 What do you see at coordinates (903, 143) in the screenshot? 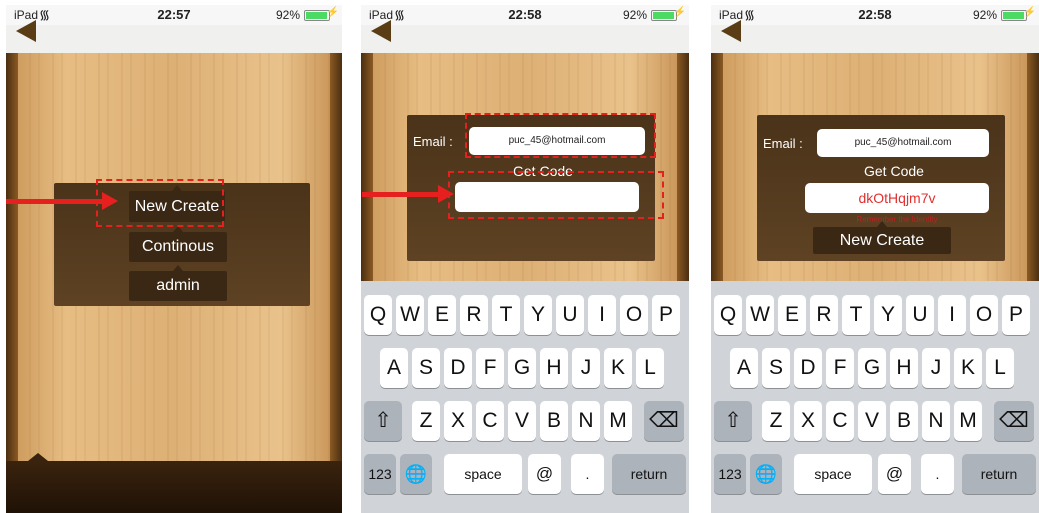
I see `email-field: puc_45@hotmail.com` at bounding box center [903, 143].